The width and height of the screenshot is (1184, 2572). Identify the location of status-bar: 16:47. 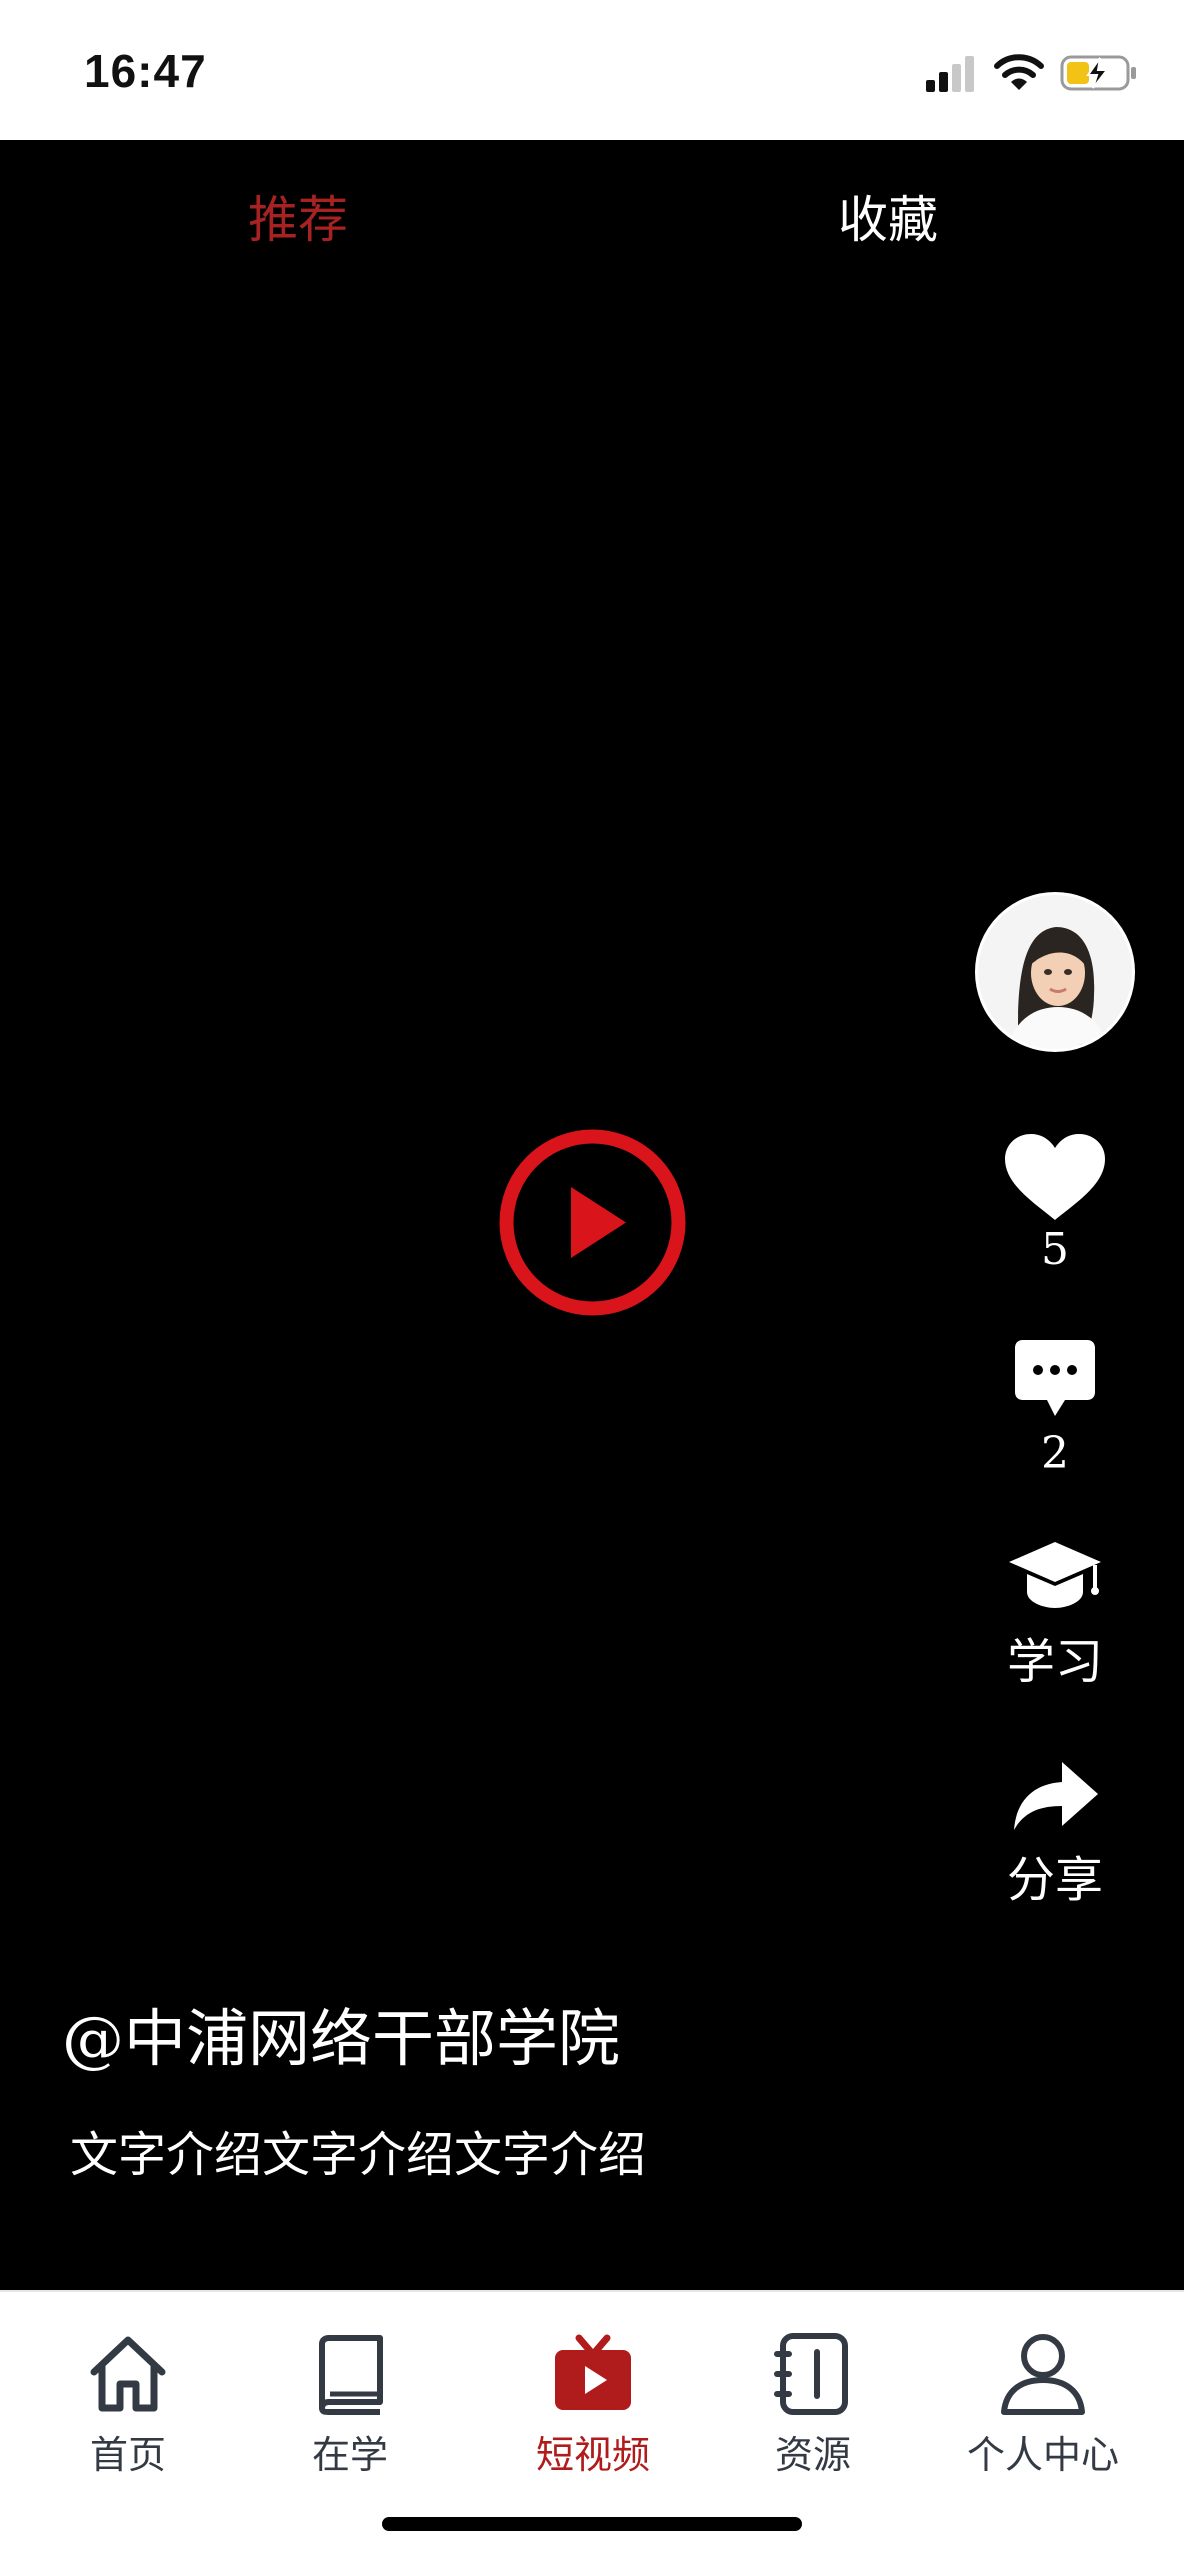
(592, 70).